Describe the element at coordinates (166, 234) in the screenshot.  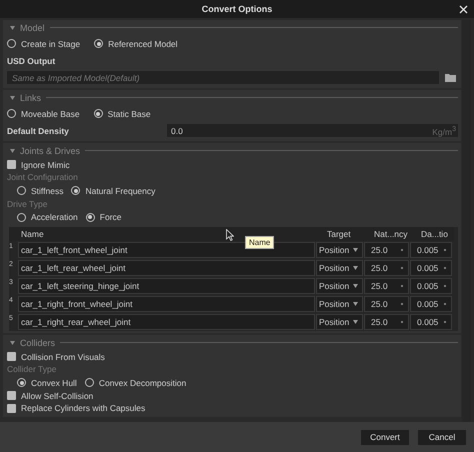
I see `column-header: Name` at that location.